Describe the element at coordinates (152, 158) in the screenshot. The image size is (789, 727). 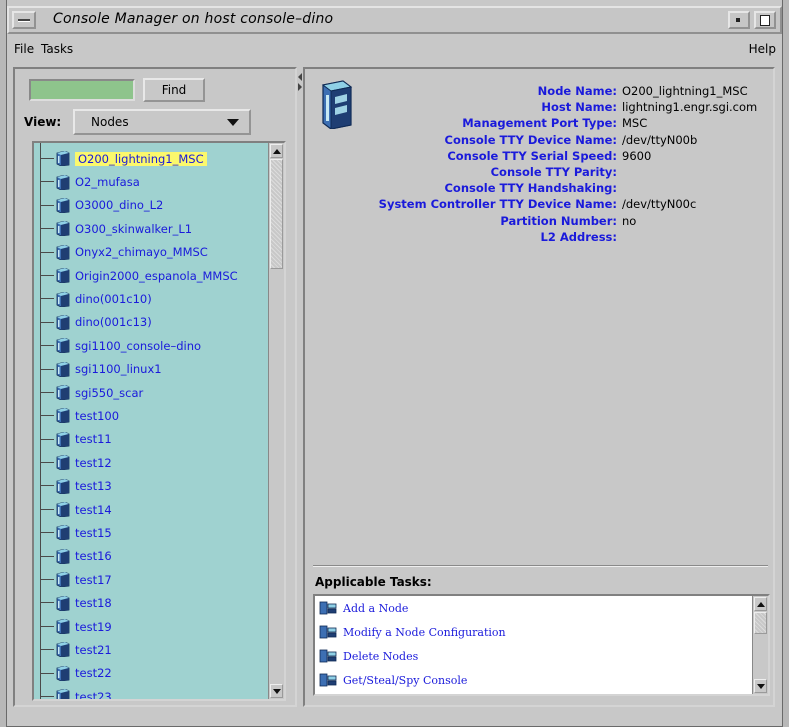
I see `tree-node-item: O200_lightning1_MSC` at that location.